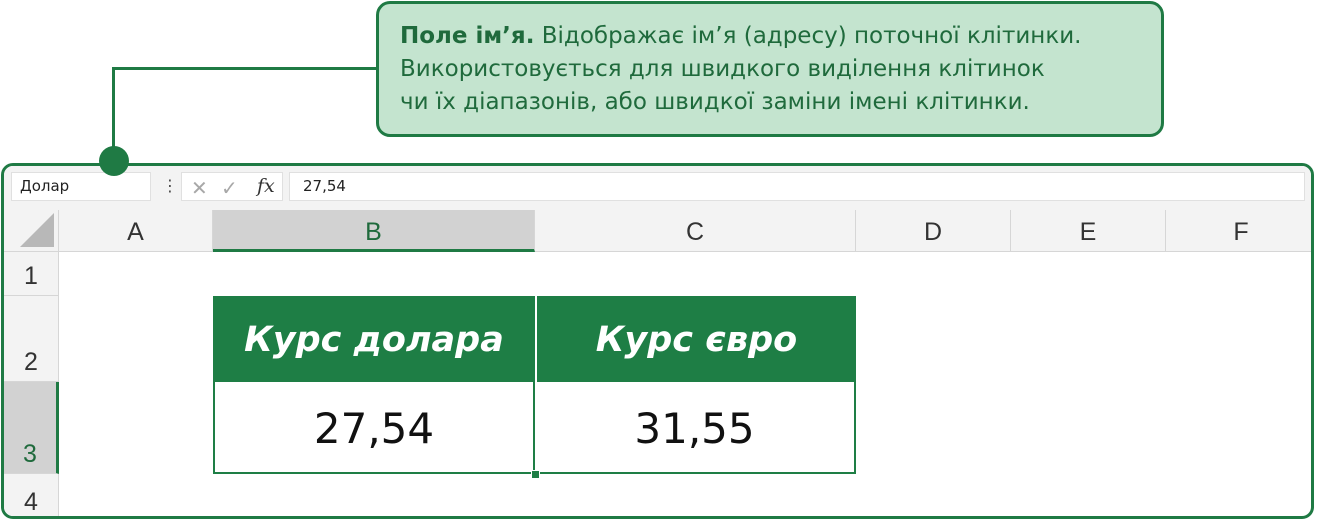 The image size is (1317, 522). Describe the element at coordinates (81, 186) in the screenshot. I see `name-box: Долар` at that location.